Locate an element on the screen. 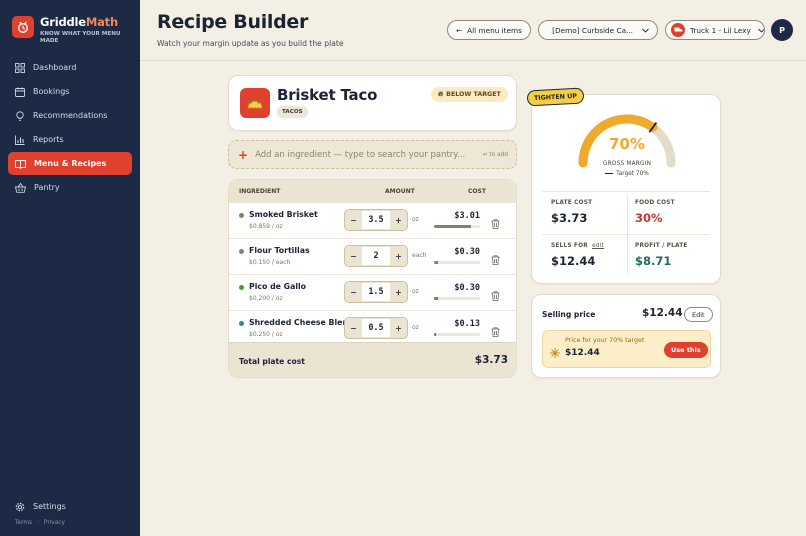 Image resolution: width=806 pixels, height=536 pixels. sidebar-item-settings: Settings is located at coordinates (70, 506).